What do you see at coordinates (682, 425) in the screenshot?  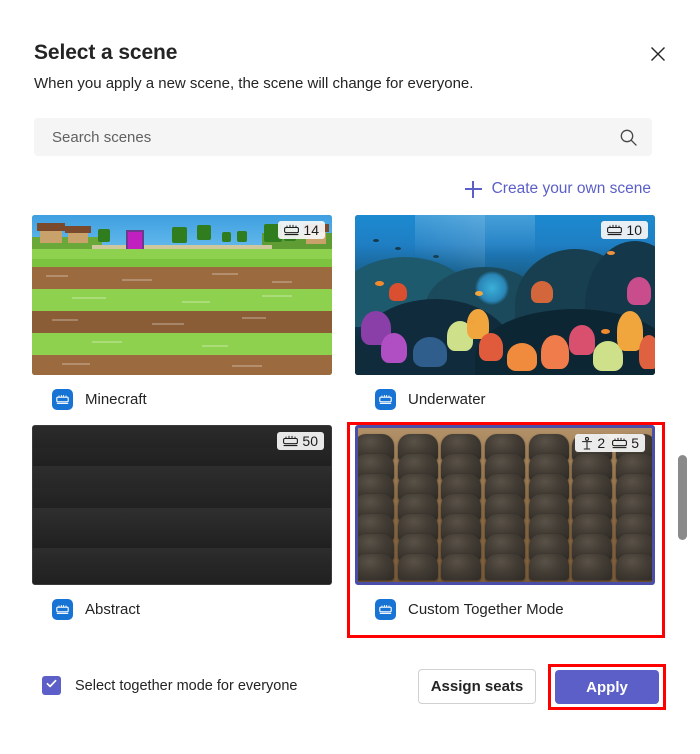 I see `scene-list-scrollbar-track` at bounding box center [682, 425].